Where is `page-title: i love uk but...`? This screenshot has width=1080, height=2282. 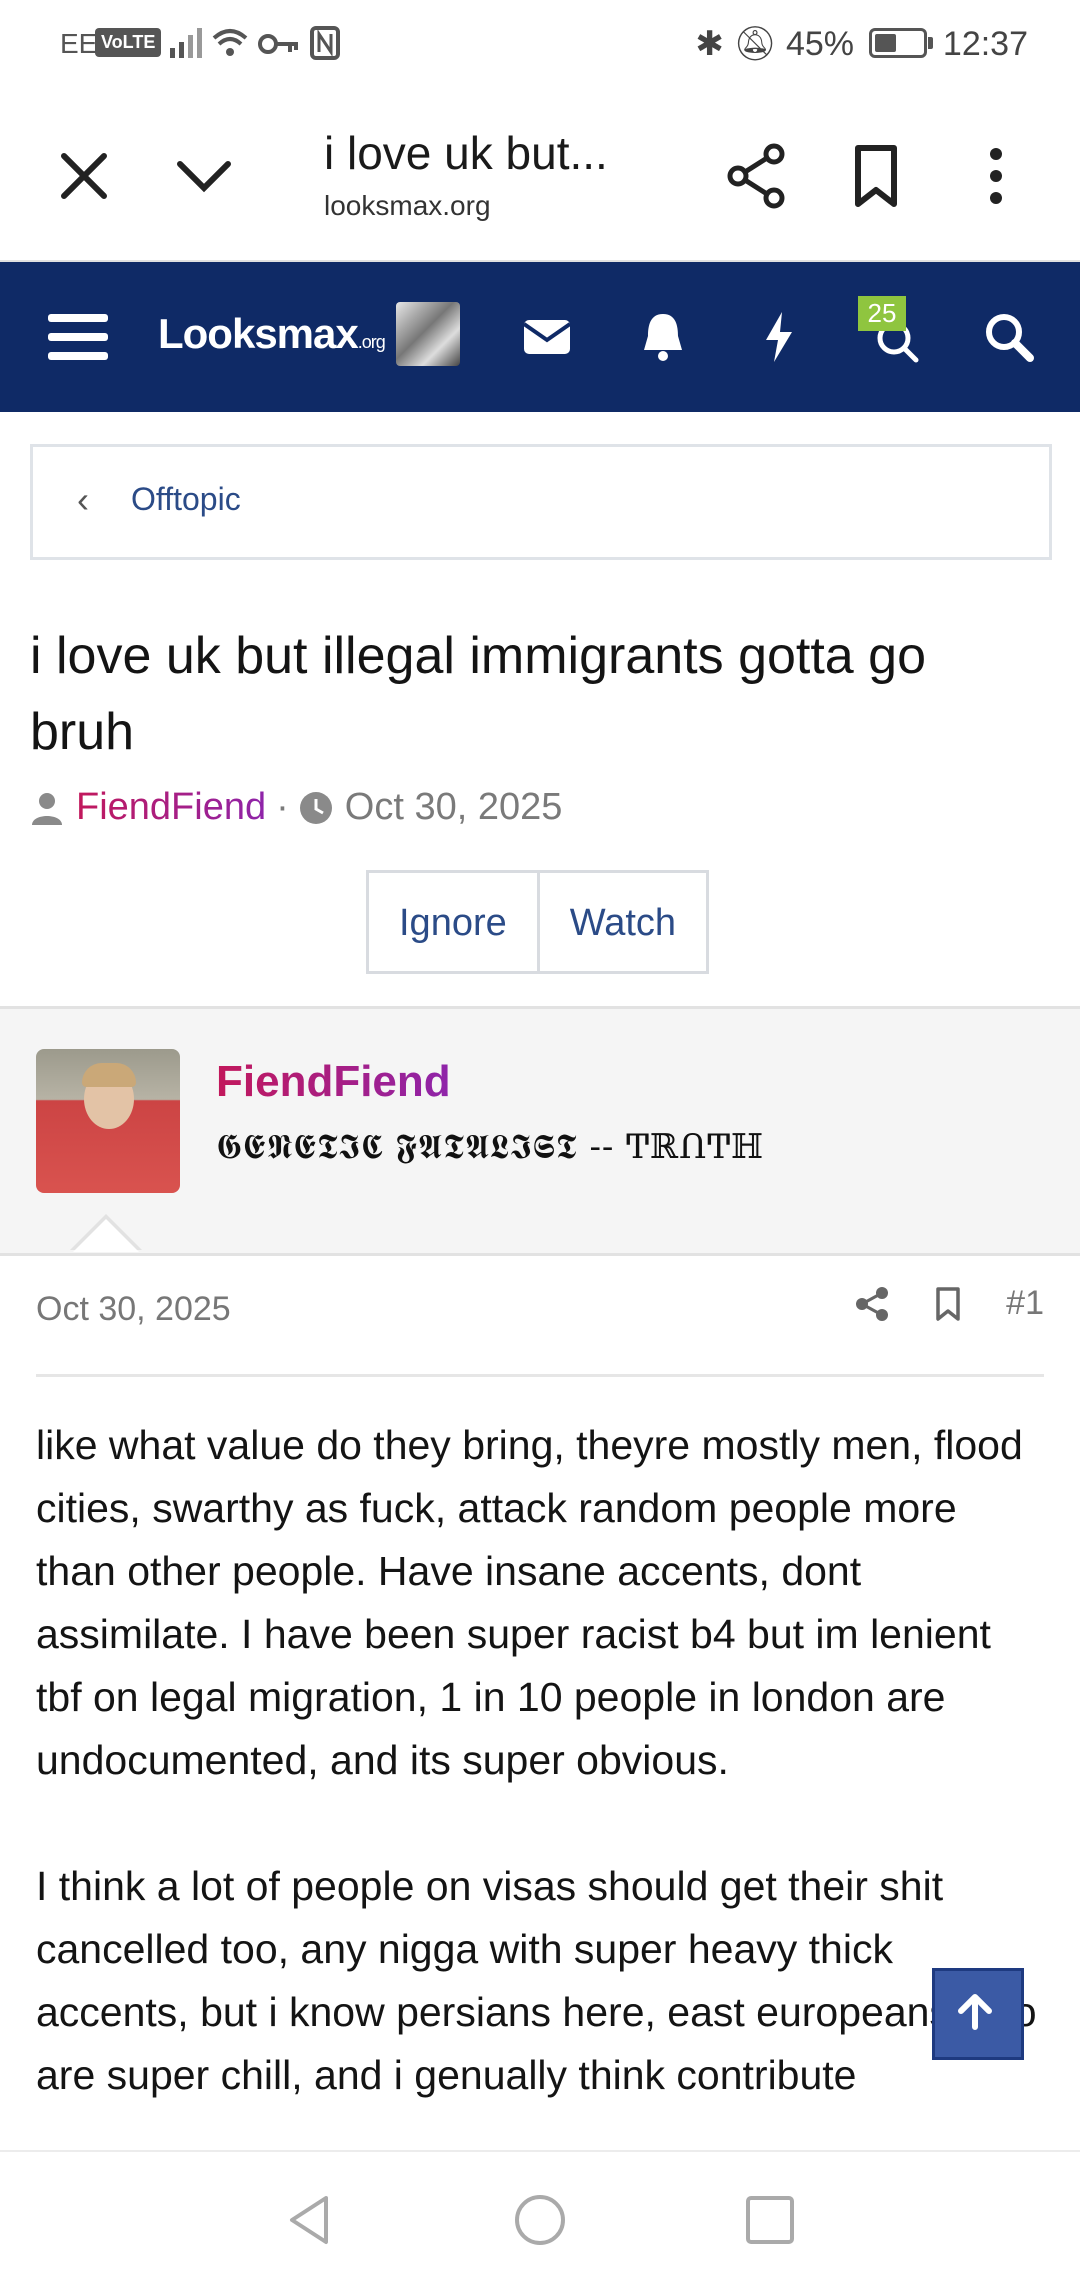 page-title: i love uk but... is located at coordinates (466, 153).